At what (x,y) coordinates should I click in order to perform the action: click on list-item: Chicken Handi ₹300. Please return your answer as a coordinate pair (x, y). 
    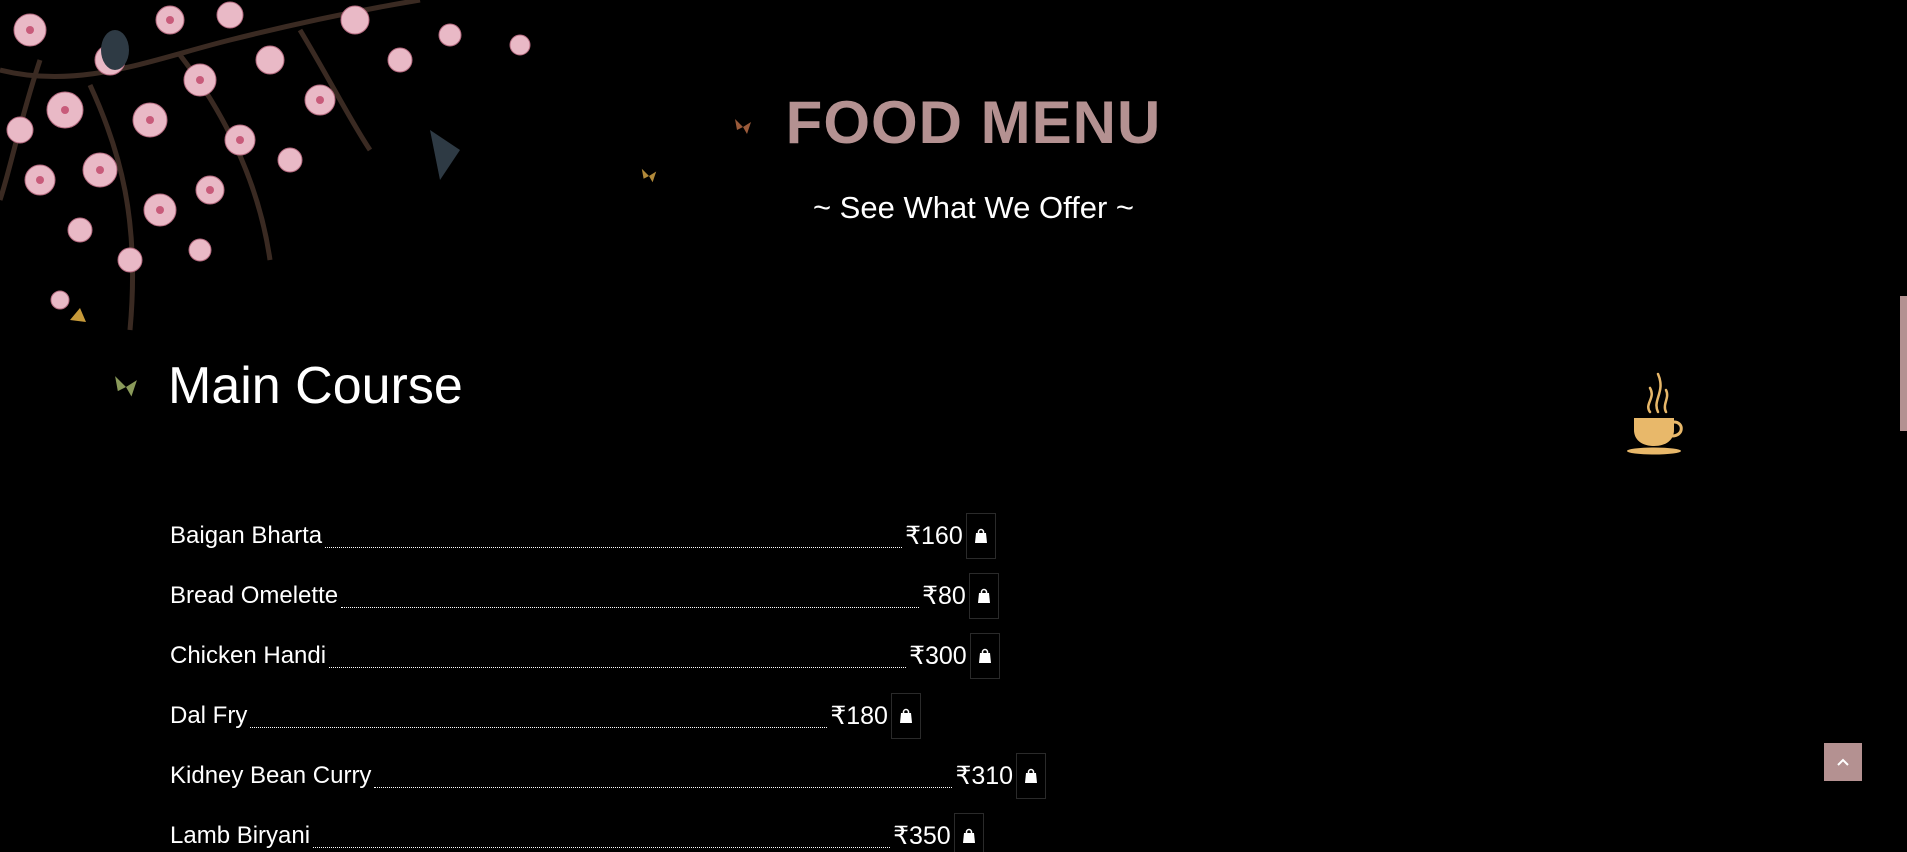
    Looking at the image, I should click on (608, 656).